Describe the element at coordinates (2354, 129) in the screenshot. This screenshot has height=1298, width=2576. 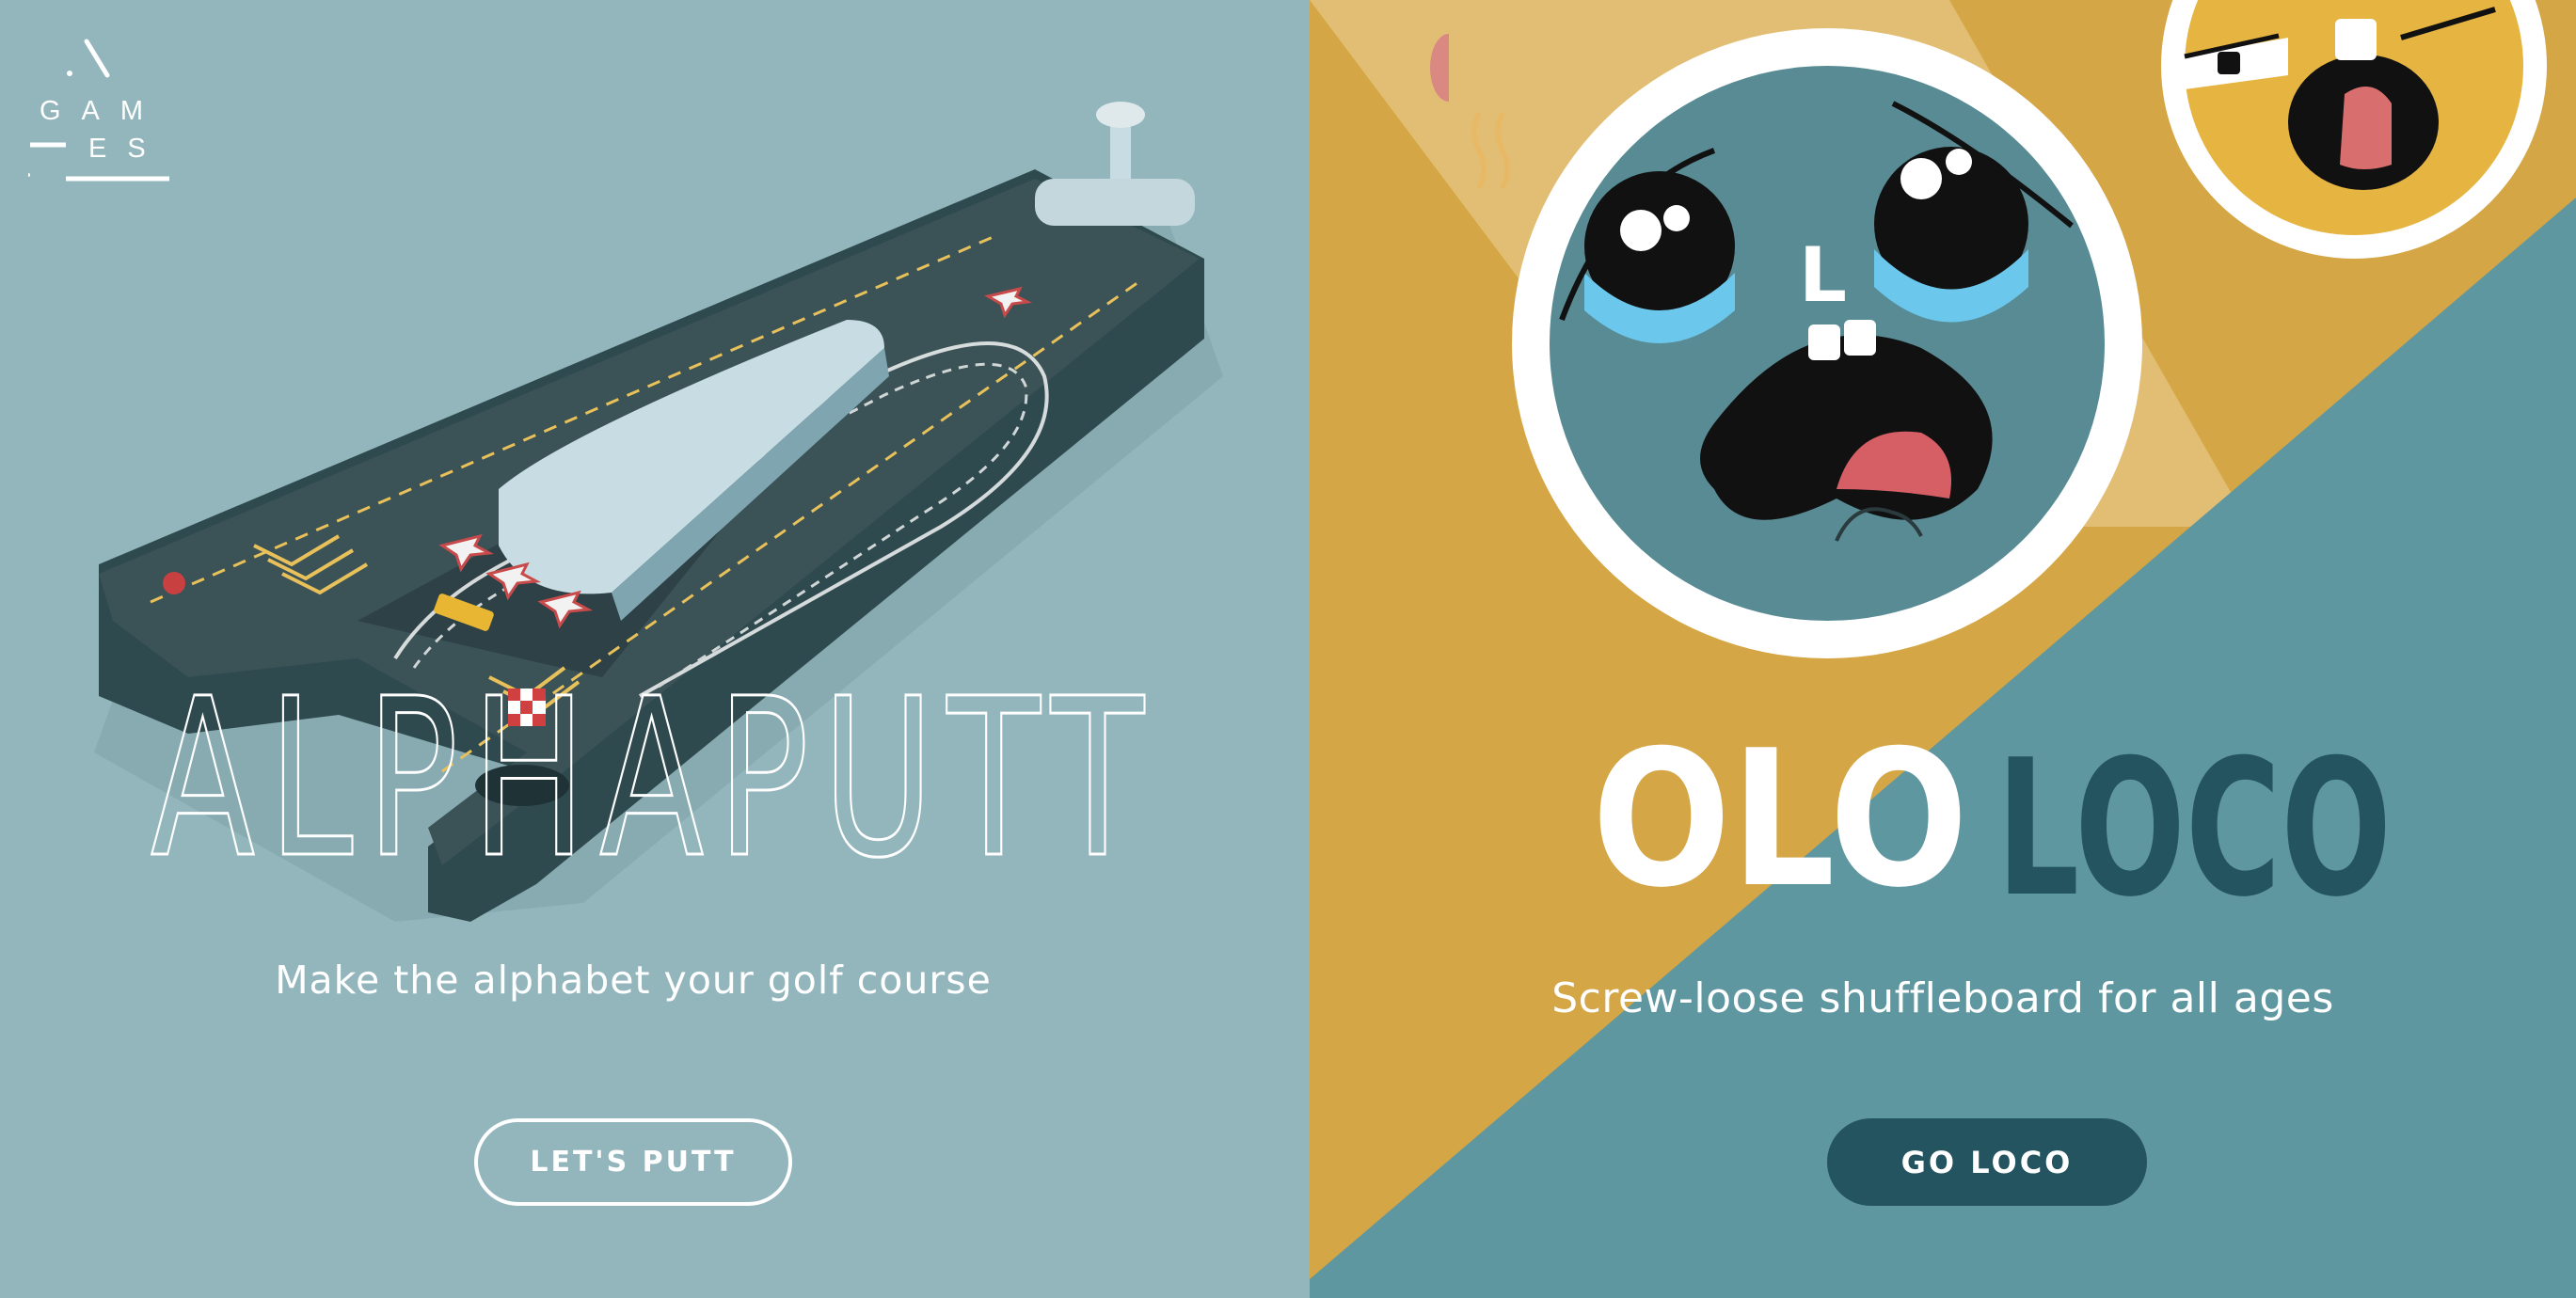
I see `screaming-face-icon` at that location.